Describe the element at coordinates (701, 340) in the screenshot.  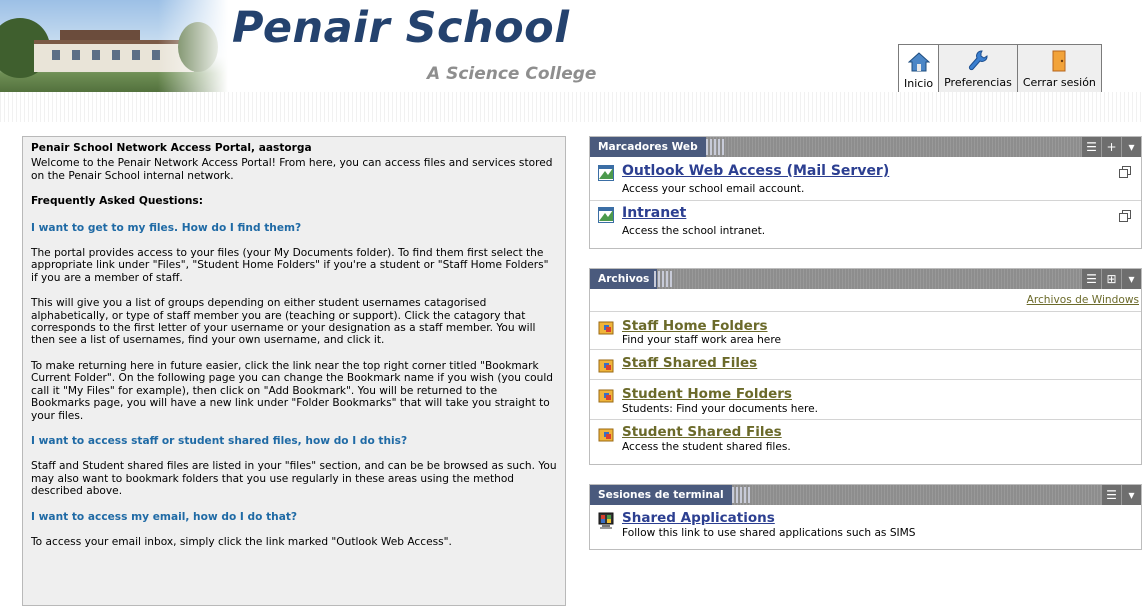
I see `file-desc: Find your staff work area here` at that location.